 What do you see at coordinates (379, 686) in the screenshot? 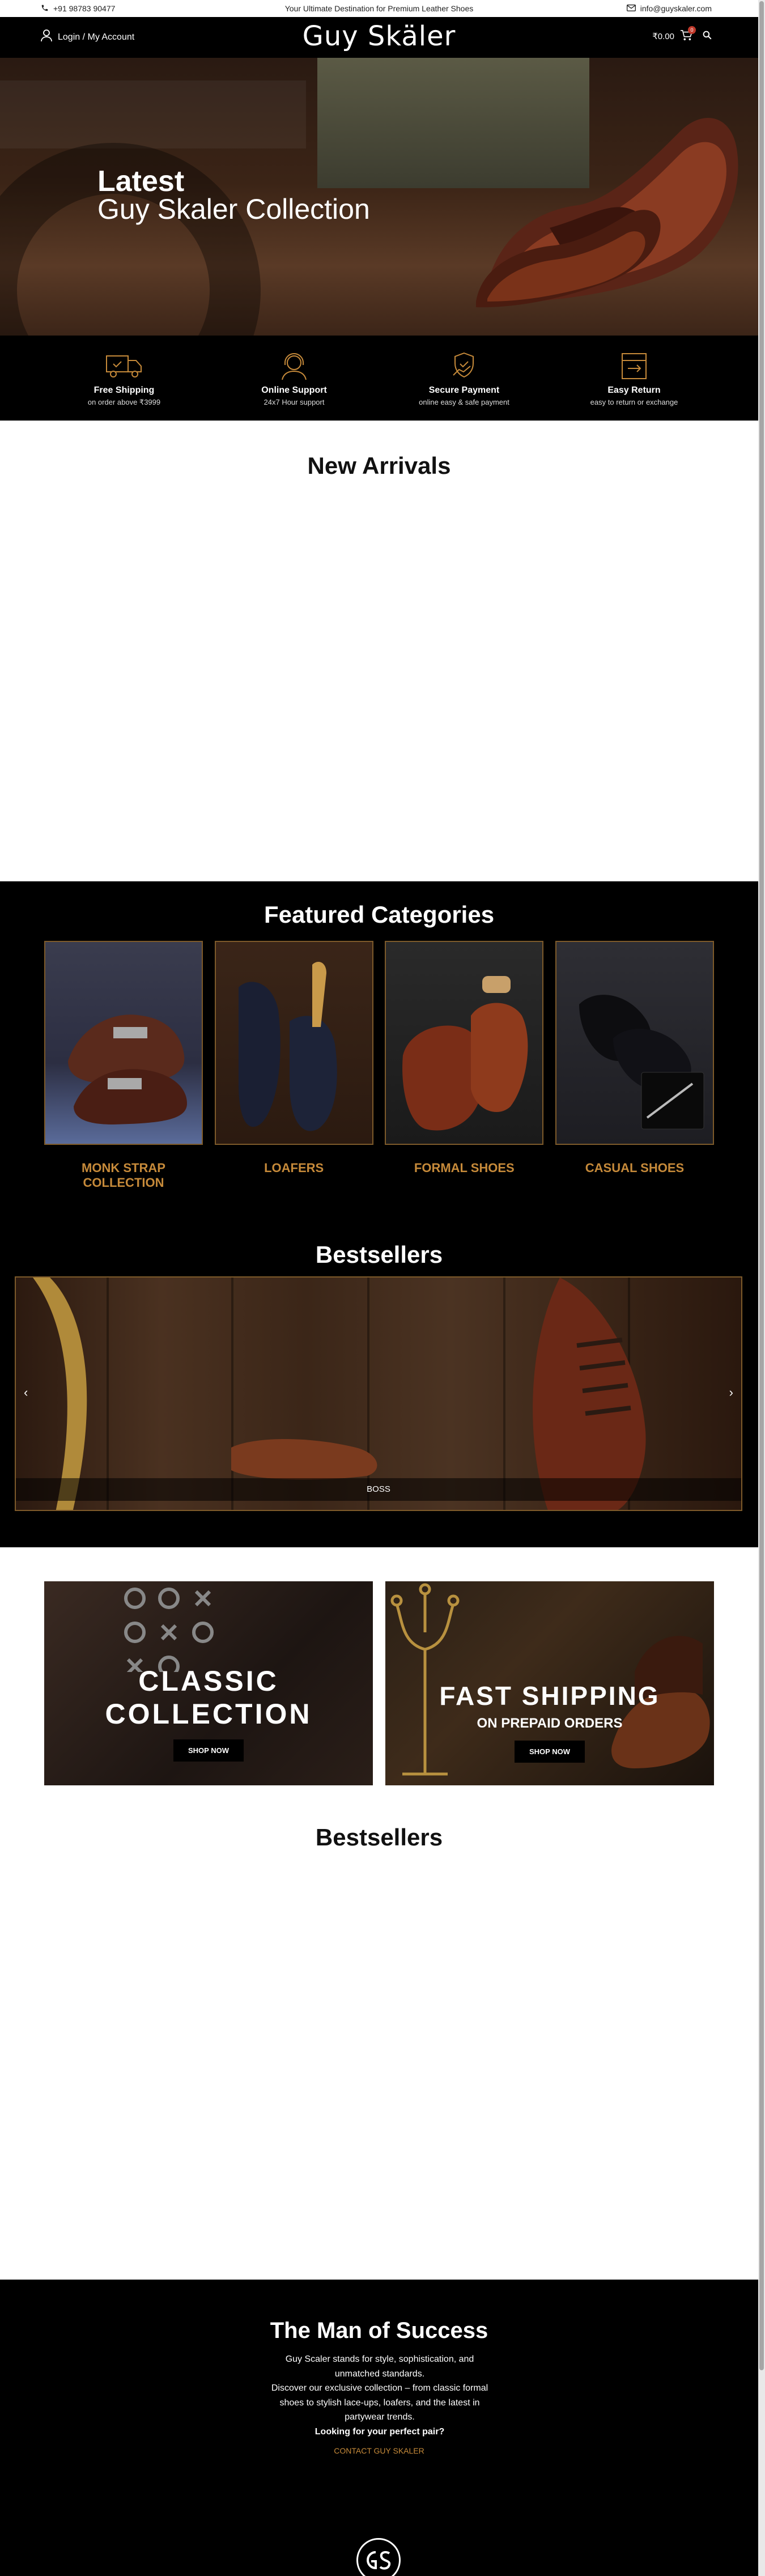
I see `new-arrivals-grid` at bounding box center [379, 686].